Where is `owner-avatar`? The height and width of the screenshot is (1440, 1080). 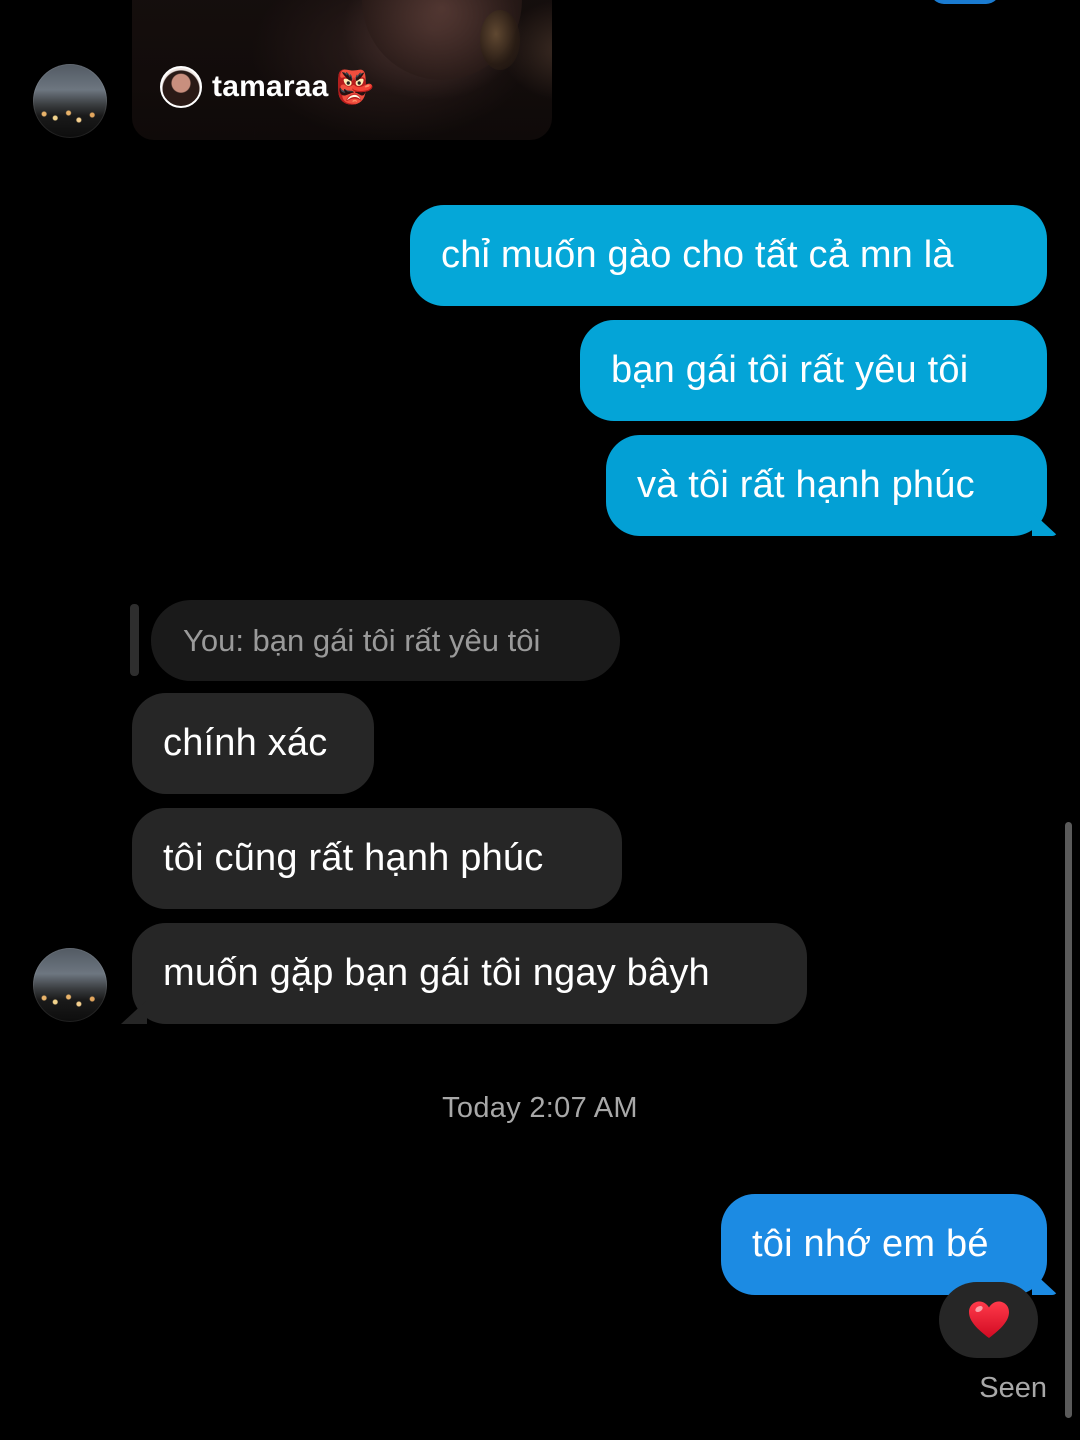 owner-avatar is located at coordinates (181, 87).